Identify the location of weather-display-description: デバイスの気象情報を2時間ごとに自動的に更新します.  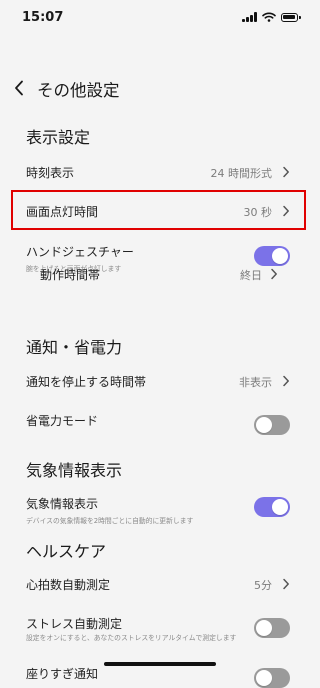
(110, 521).